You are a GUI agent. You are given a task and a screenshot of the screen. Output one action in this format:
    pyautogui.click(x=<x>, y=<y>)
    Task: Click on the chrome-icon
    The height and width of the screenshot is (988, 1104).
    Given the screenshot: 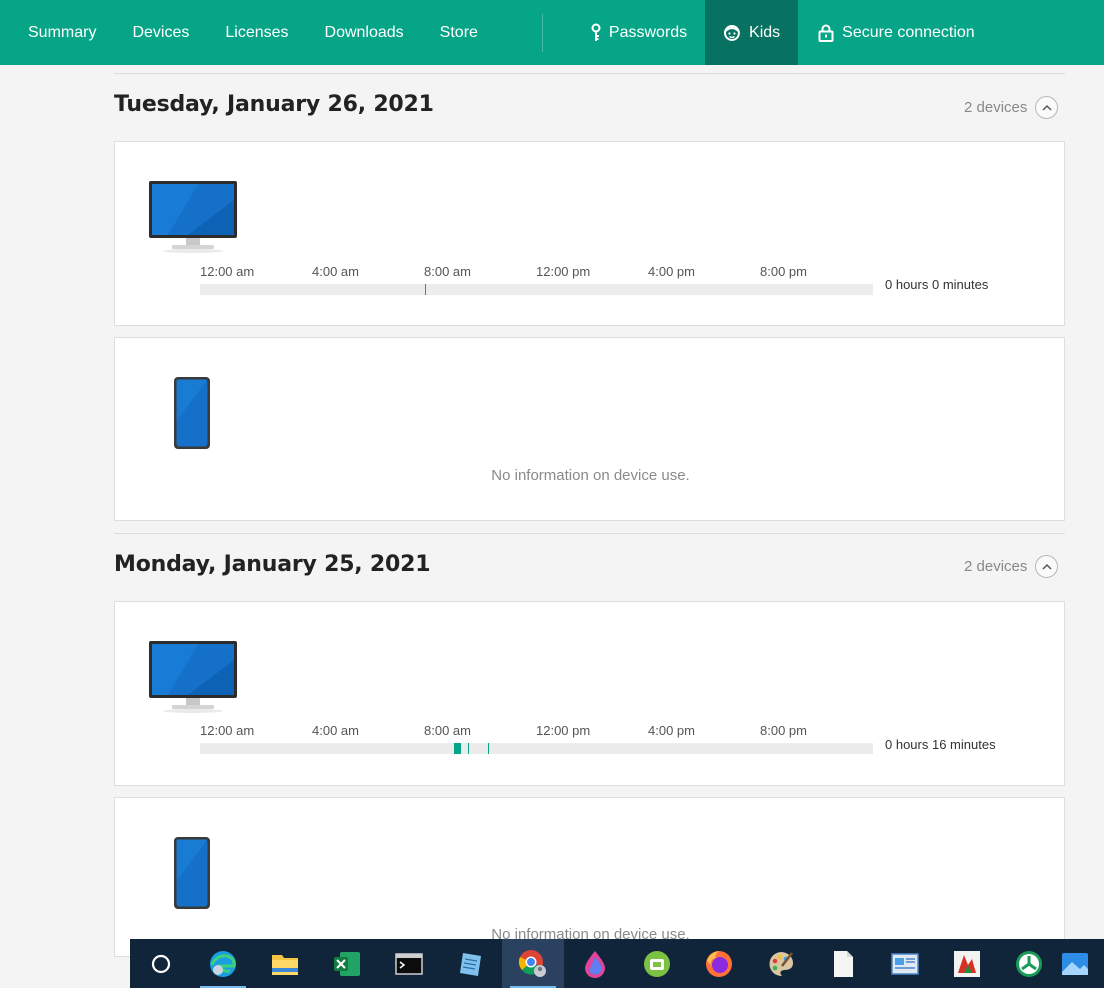 What is the action you would take?
    pyautogui.click(x=533, y=963)
    